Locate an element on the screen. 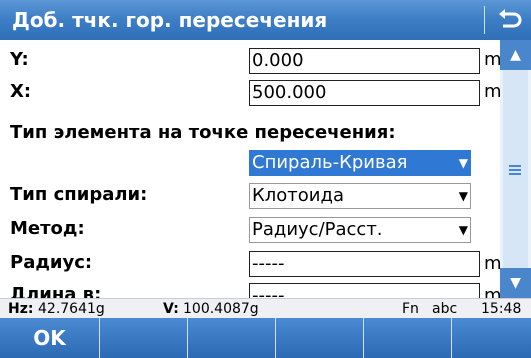 The width and height of the screenshot is (531, 358). hz-label: Hz: is located at coordinates (21, 309).